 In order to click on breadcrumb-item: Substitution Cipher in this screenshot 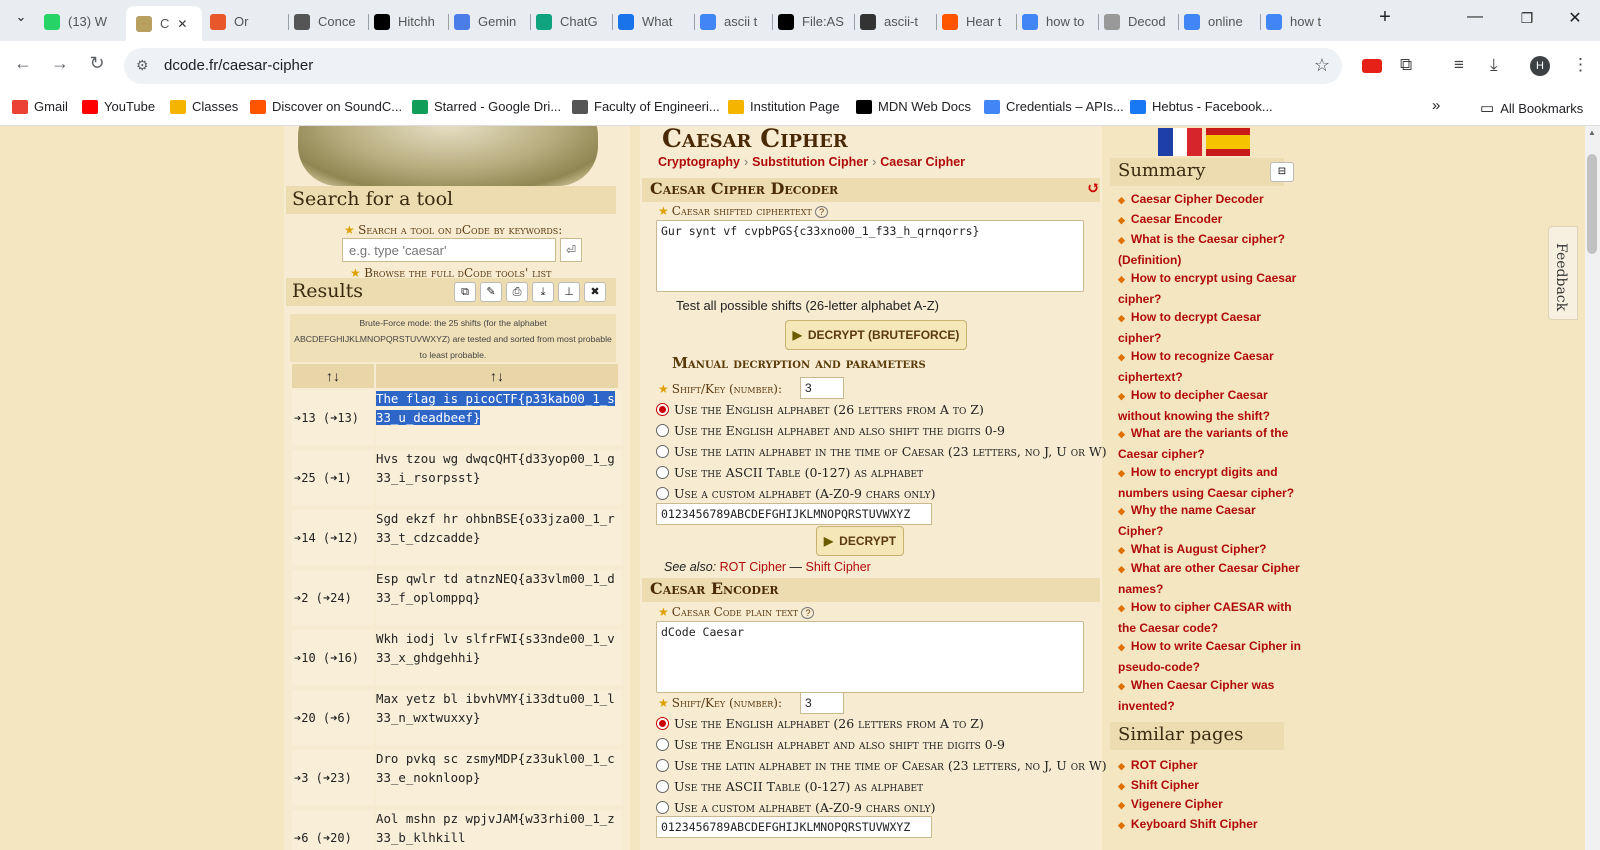, I will do `click(810, 162)`.